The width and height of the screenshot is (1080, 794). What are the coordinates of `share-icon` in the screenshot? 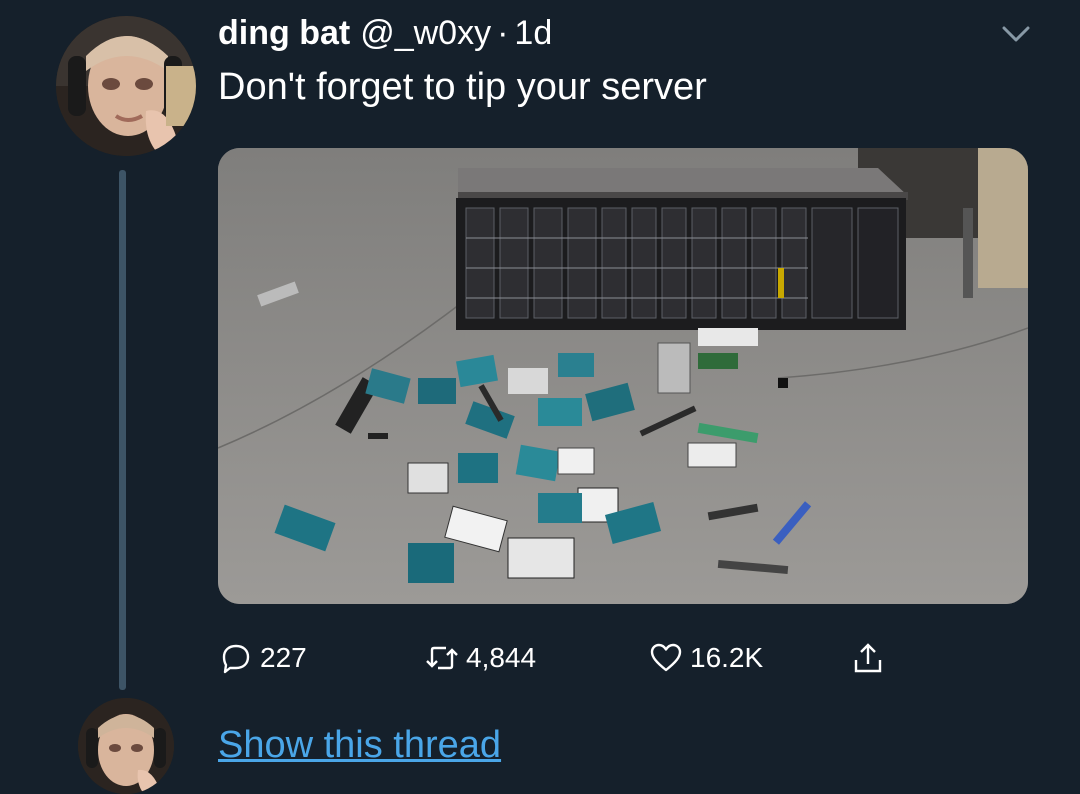 It's located at (868, 658).